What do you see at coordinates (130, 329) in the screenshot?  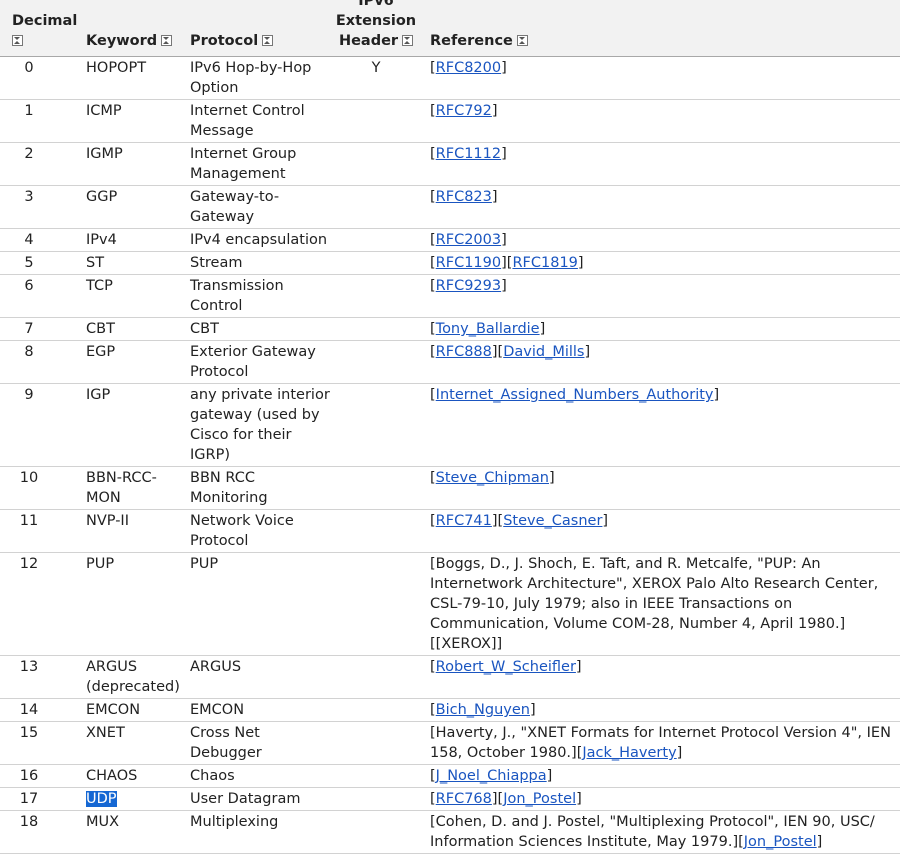 I see `keyword-cell: CBT` at bounding box center [130, 329].